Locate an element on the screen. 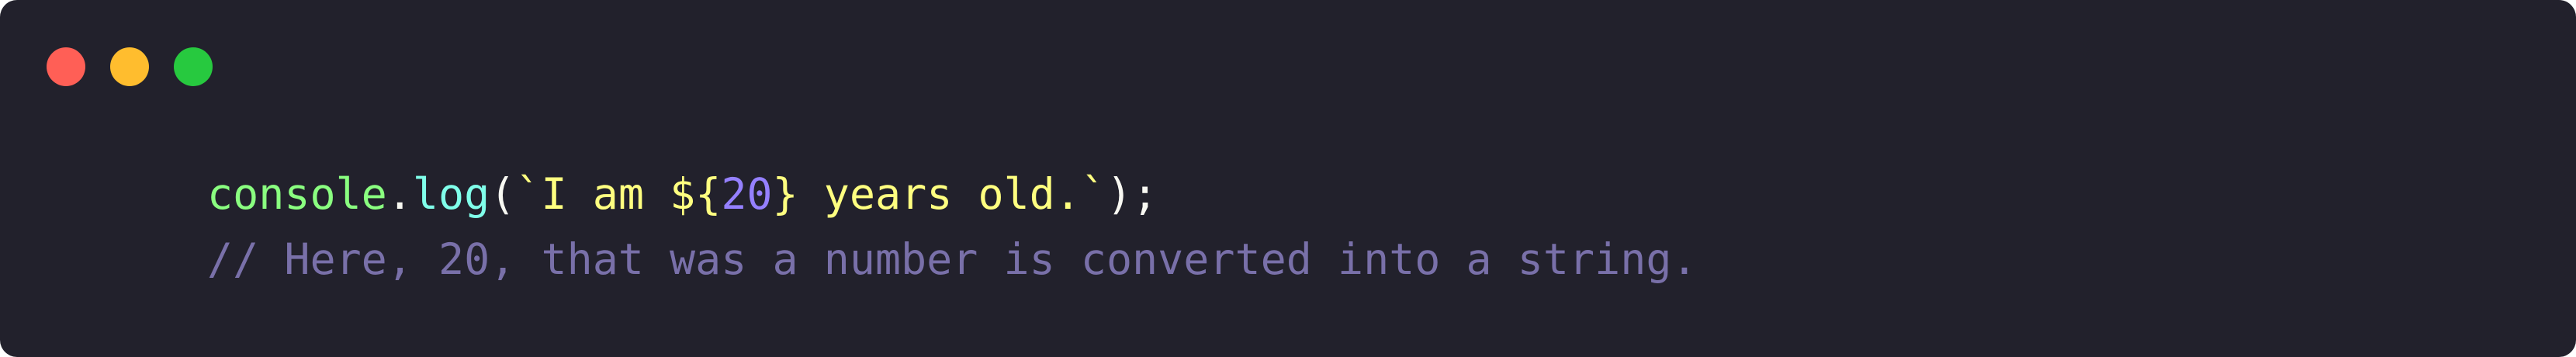 Image resolution: width=2576 pixels, height=357 pixels. template-string-end: years old.` is located at coordinates (952, 194).